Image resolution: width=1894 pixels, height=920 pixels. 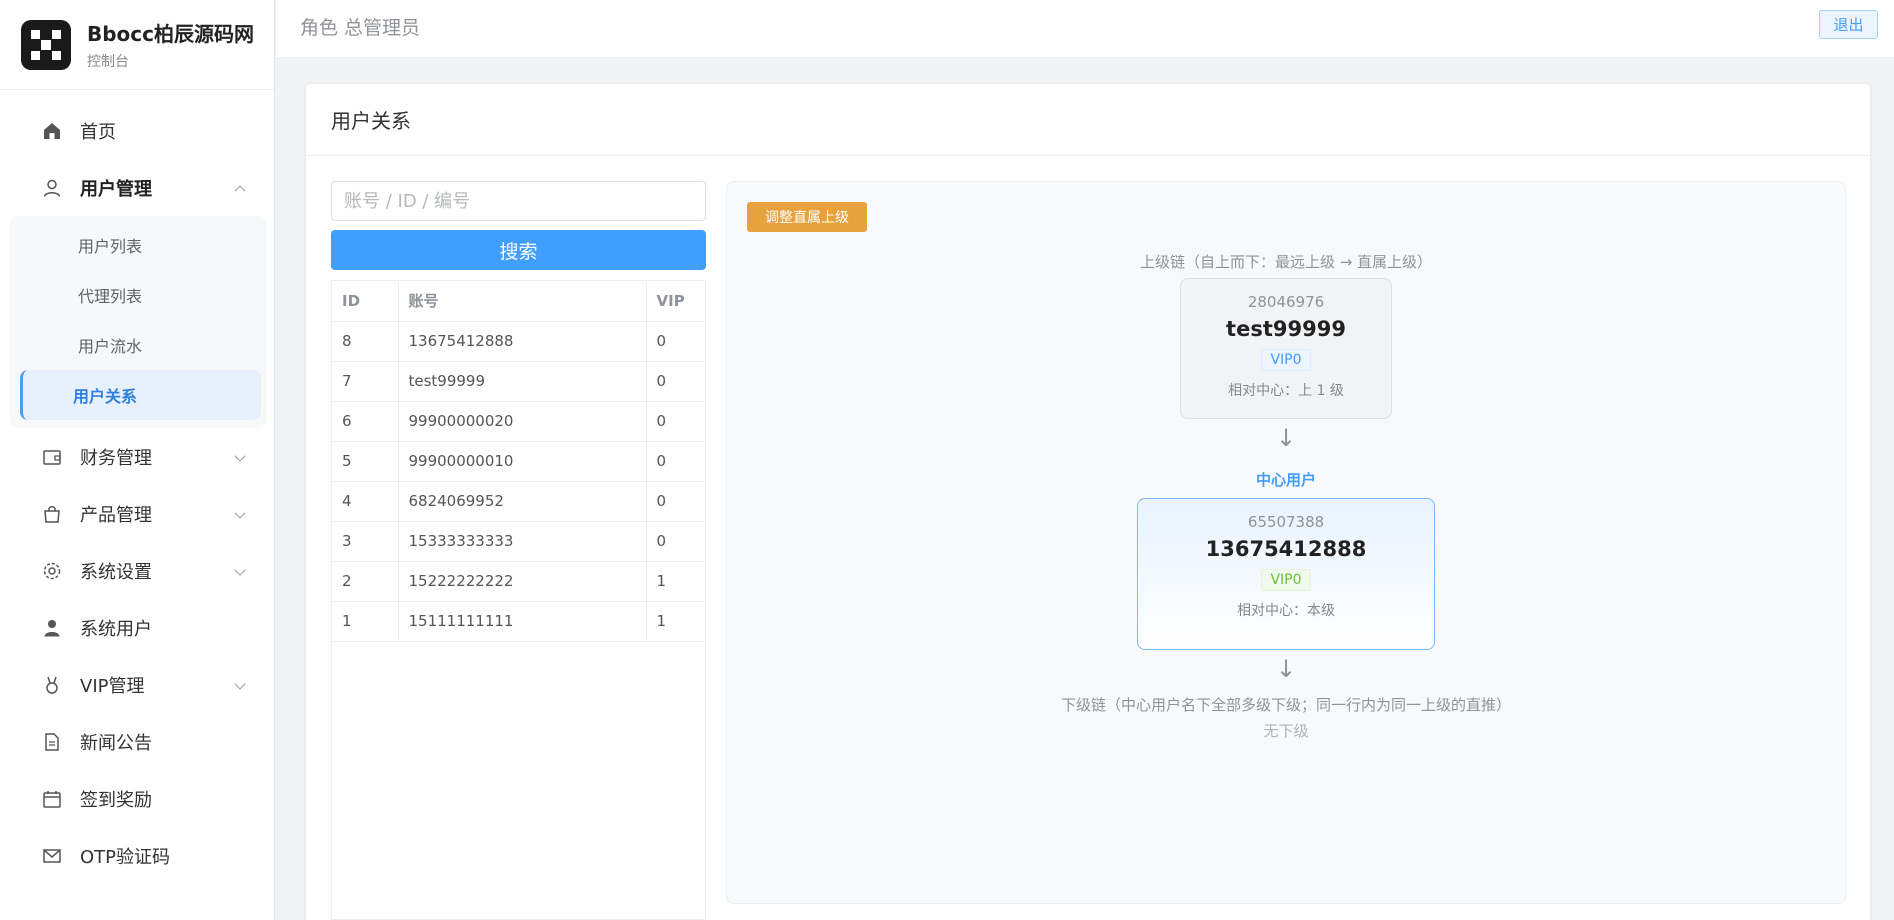 What do you see at coordinates (365, 541) in the screenshot?
I see `cell-id: 3` at bounding box center [365, 541].